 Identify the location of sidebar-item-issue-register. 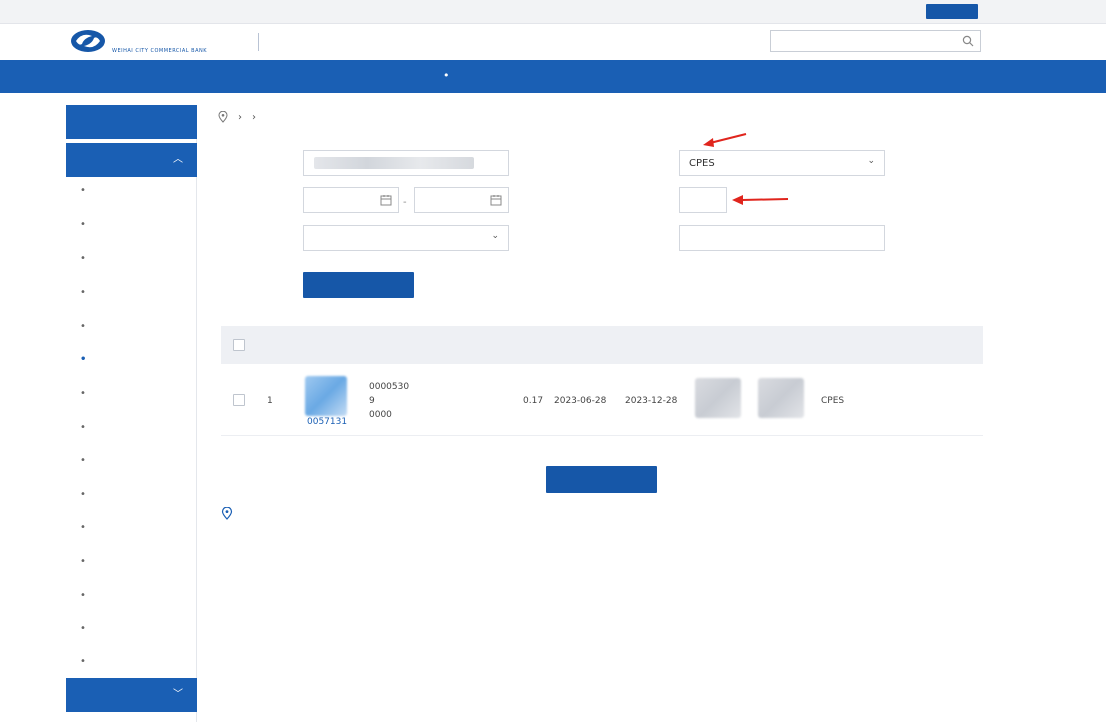
(131, 190).